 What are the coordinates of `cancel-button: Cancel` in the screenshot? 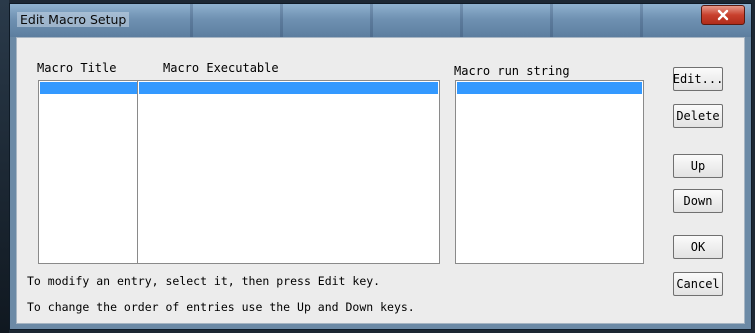 It's located at (698, 284).